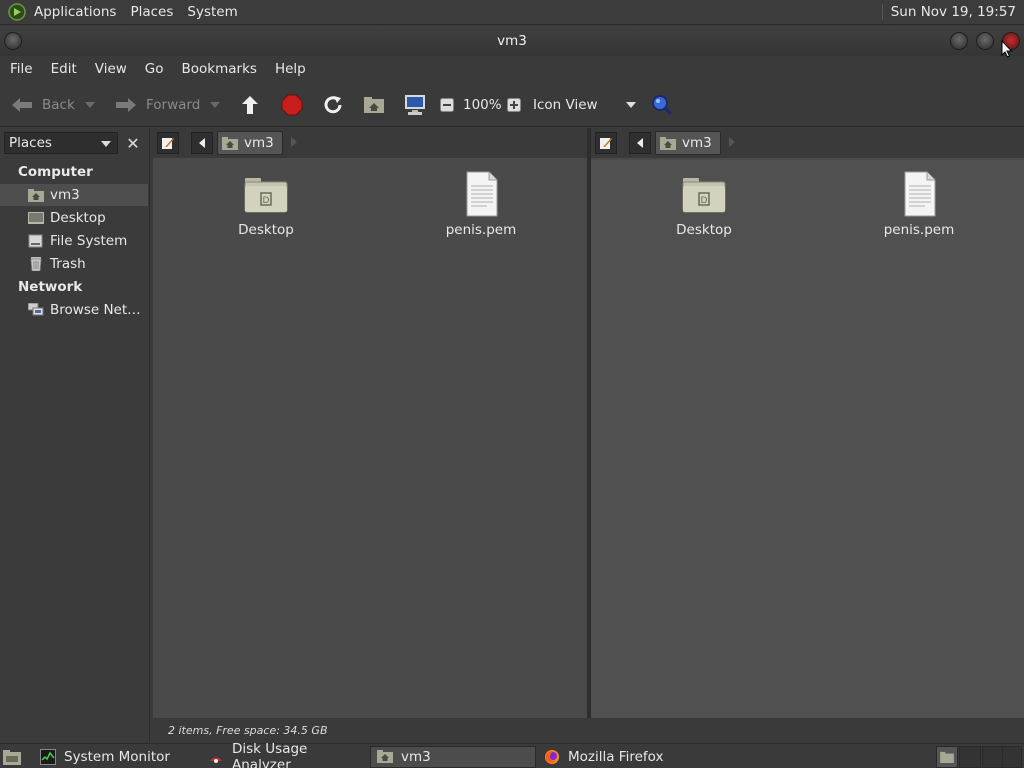  What do you see at coordinates (621, 757) in the screenshot?
I see `task-mozilla-firefox: Mozilla Firefox` at bounding box center [621, 757].